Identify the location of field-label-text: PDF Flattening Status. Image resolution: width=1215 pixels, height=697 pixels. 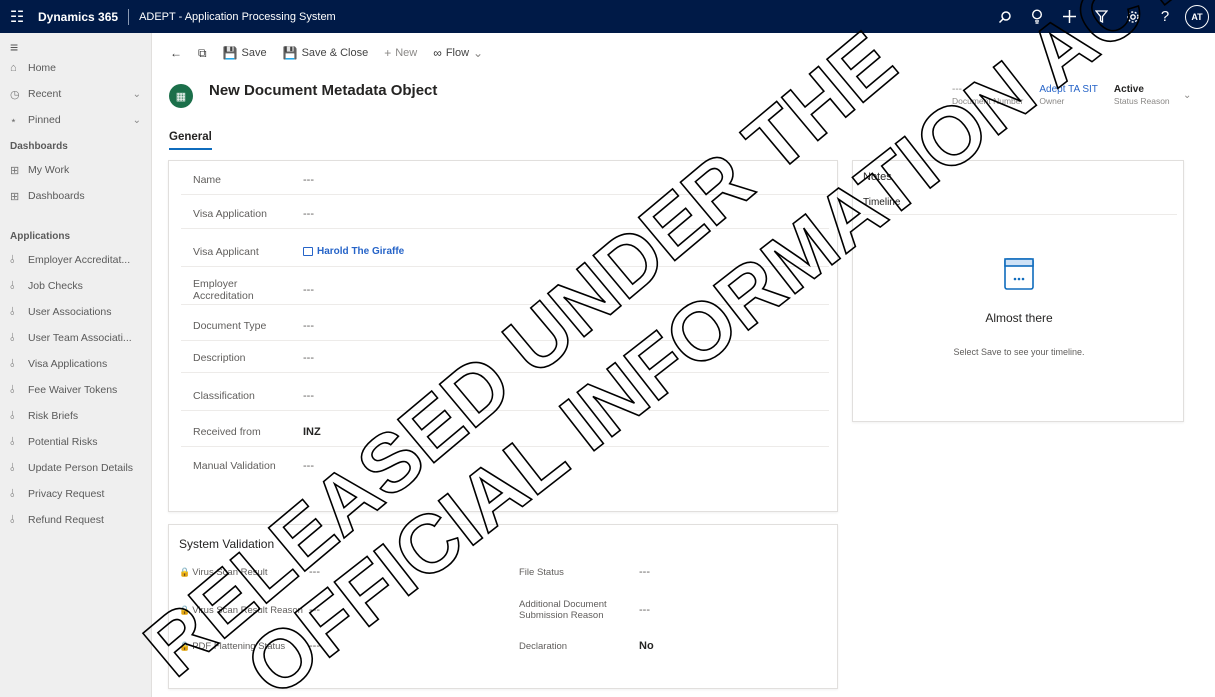
(239, 646).